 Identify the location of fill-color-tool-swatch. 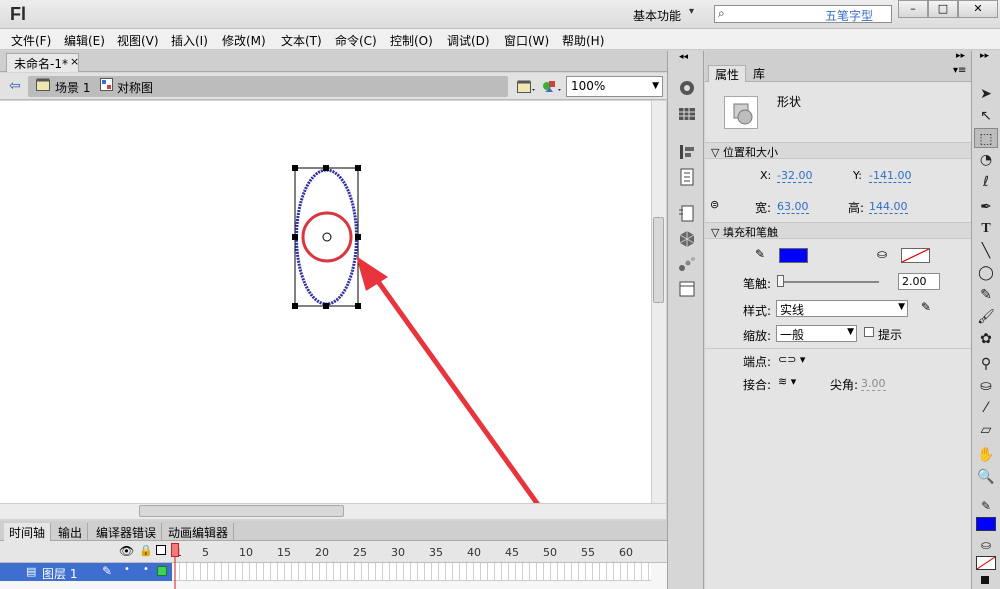
(986, 563).